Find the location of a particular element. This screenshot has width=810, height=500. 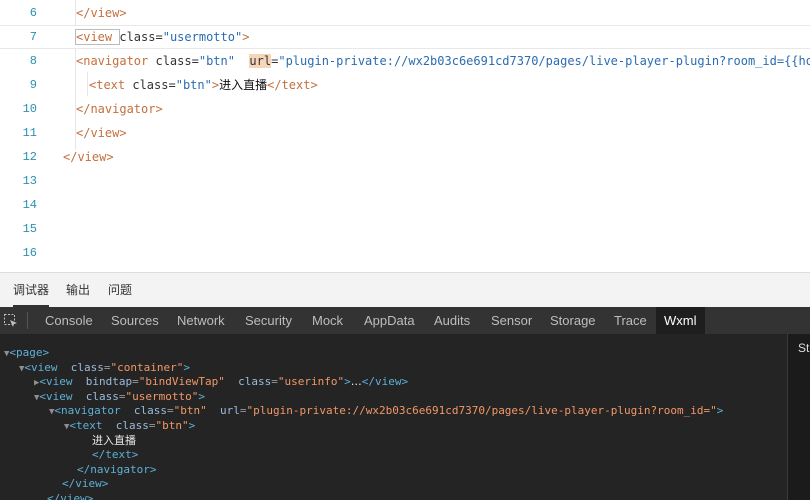

tree-token: </text> is located at coordinates (115, 455).